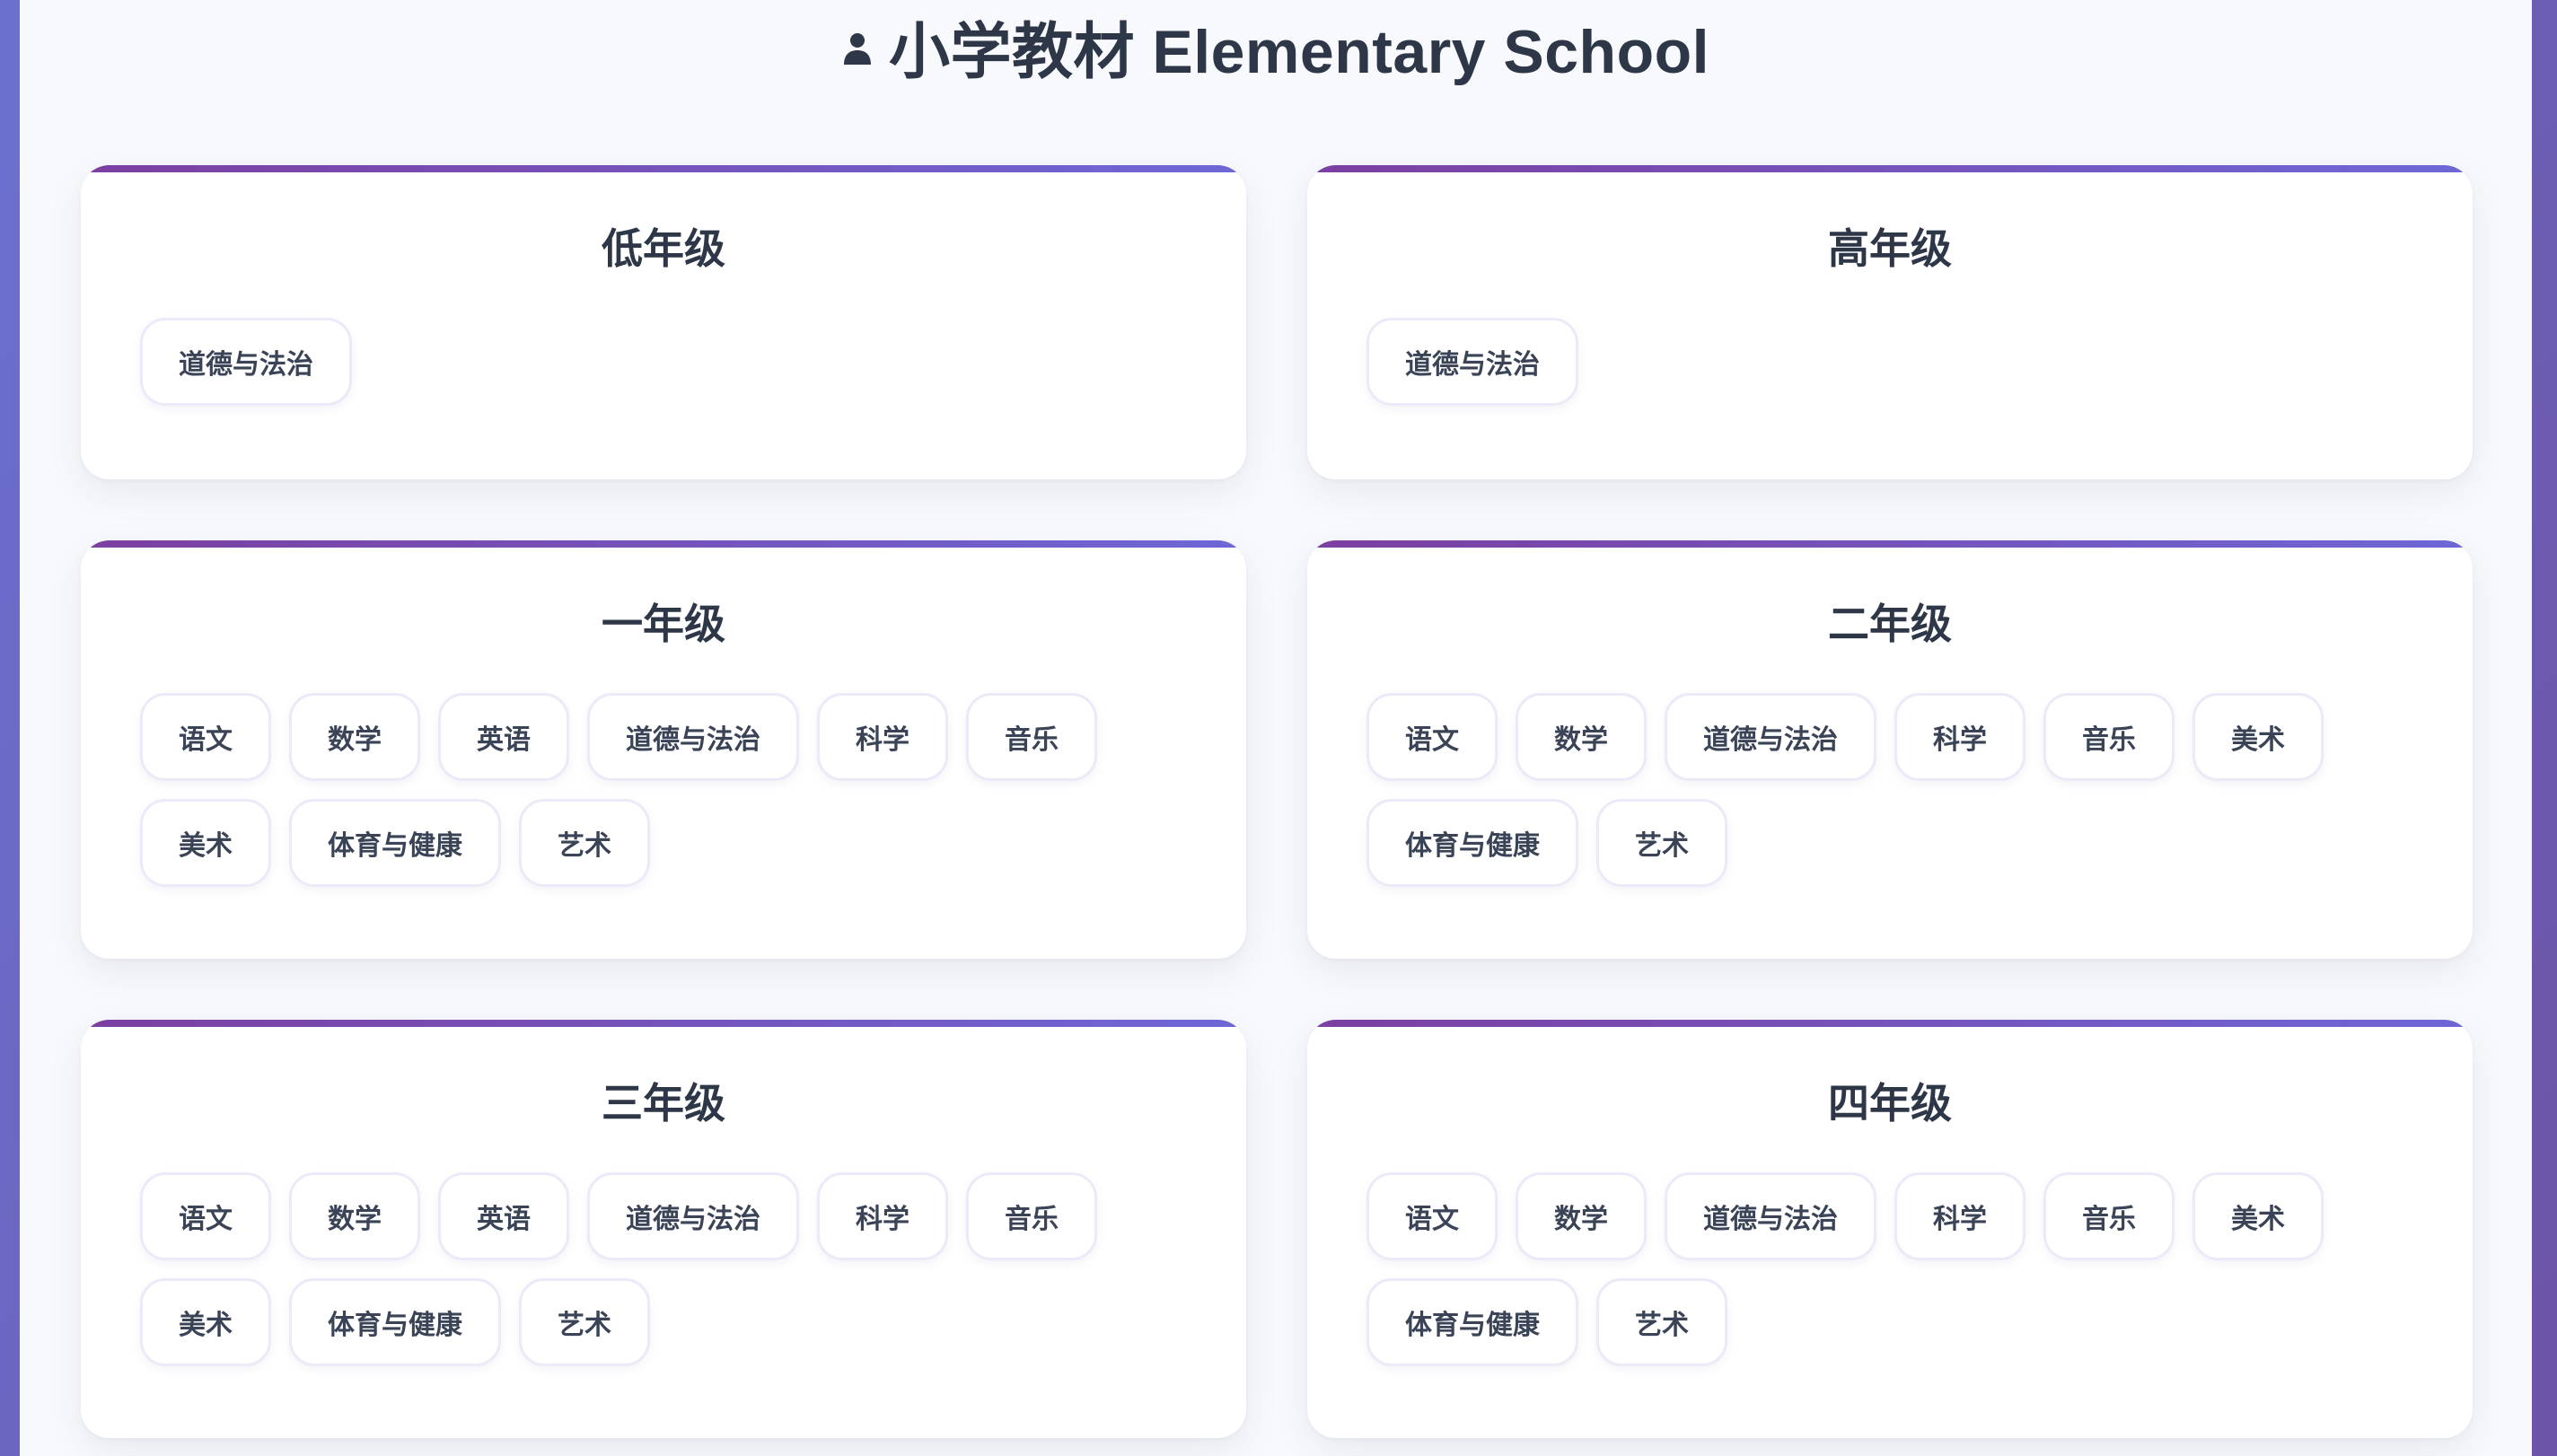  What do you see at coordinates (663, 624) in the screenshot?
I see `grade-title: 一年级` at bounding box center [663, 624].